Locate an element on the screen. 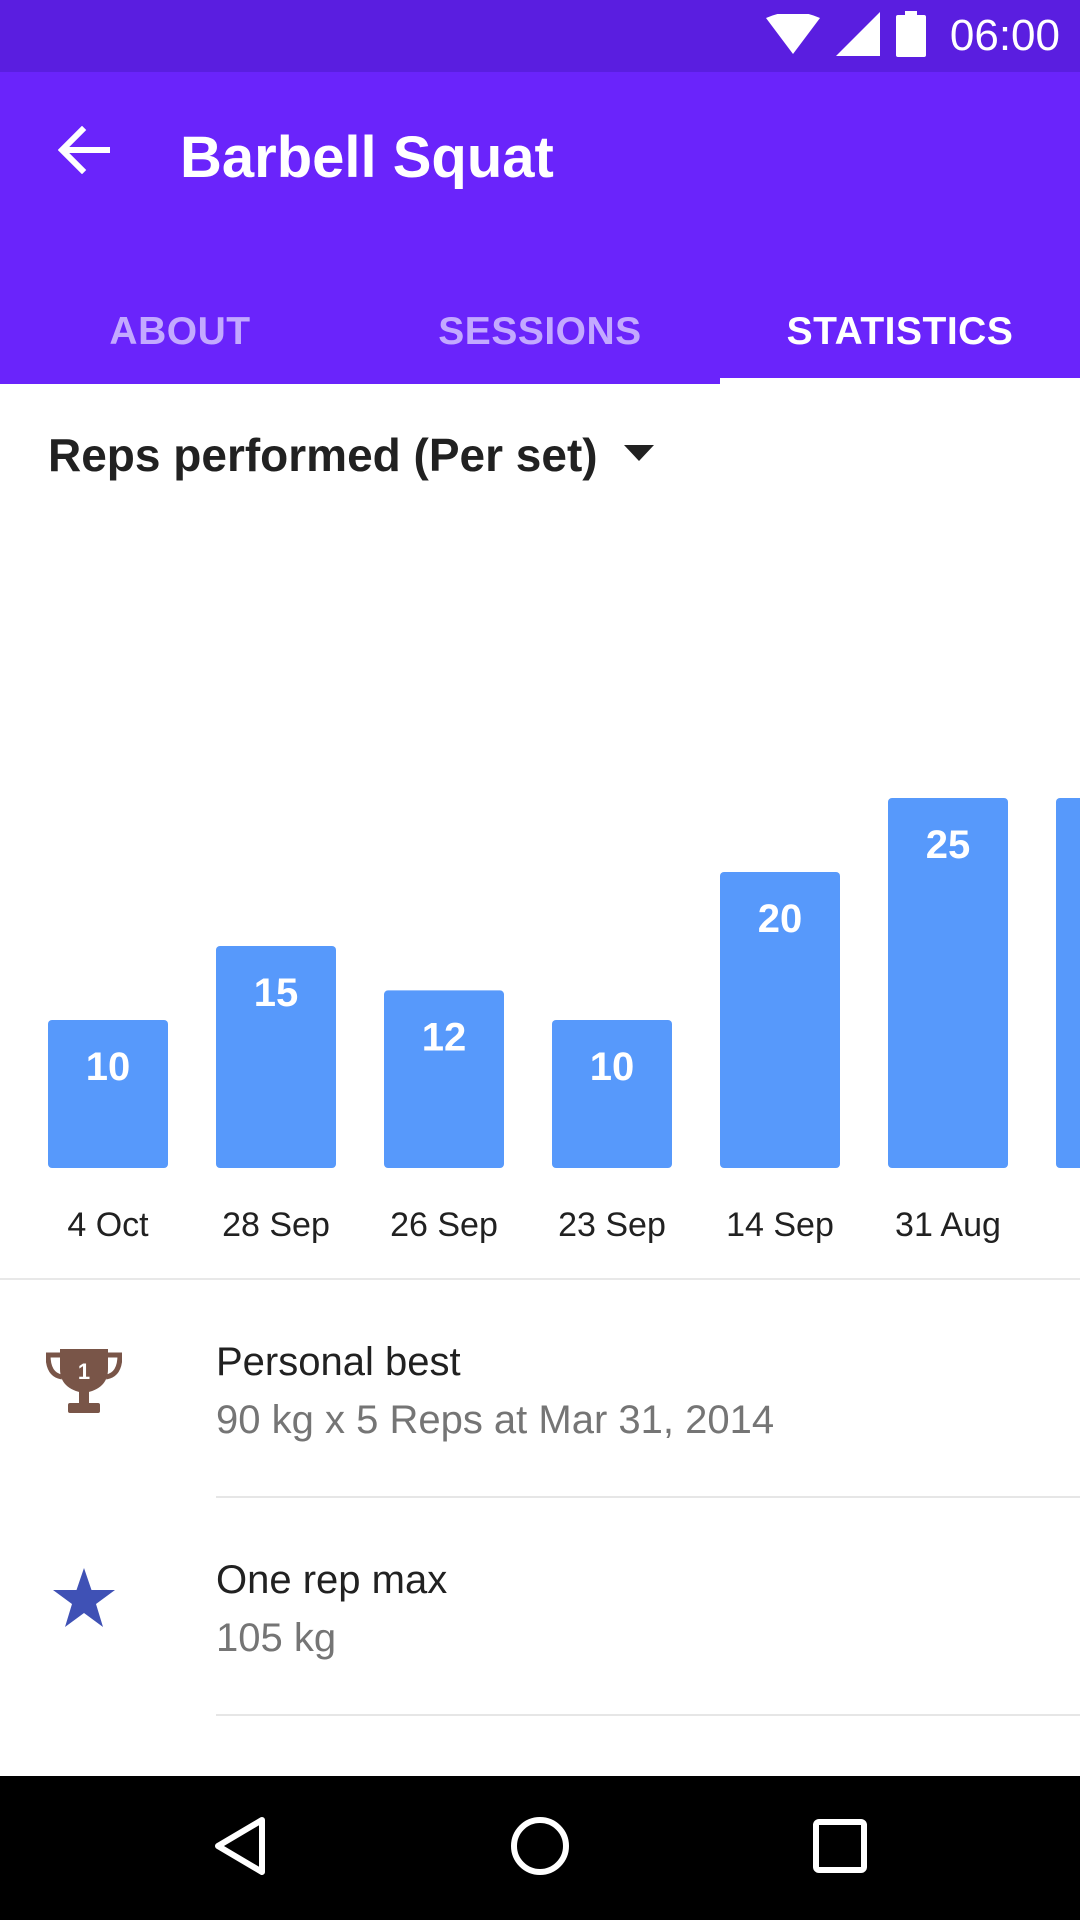  svg-text: 1 is located at coordinates (84, 1371).